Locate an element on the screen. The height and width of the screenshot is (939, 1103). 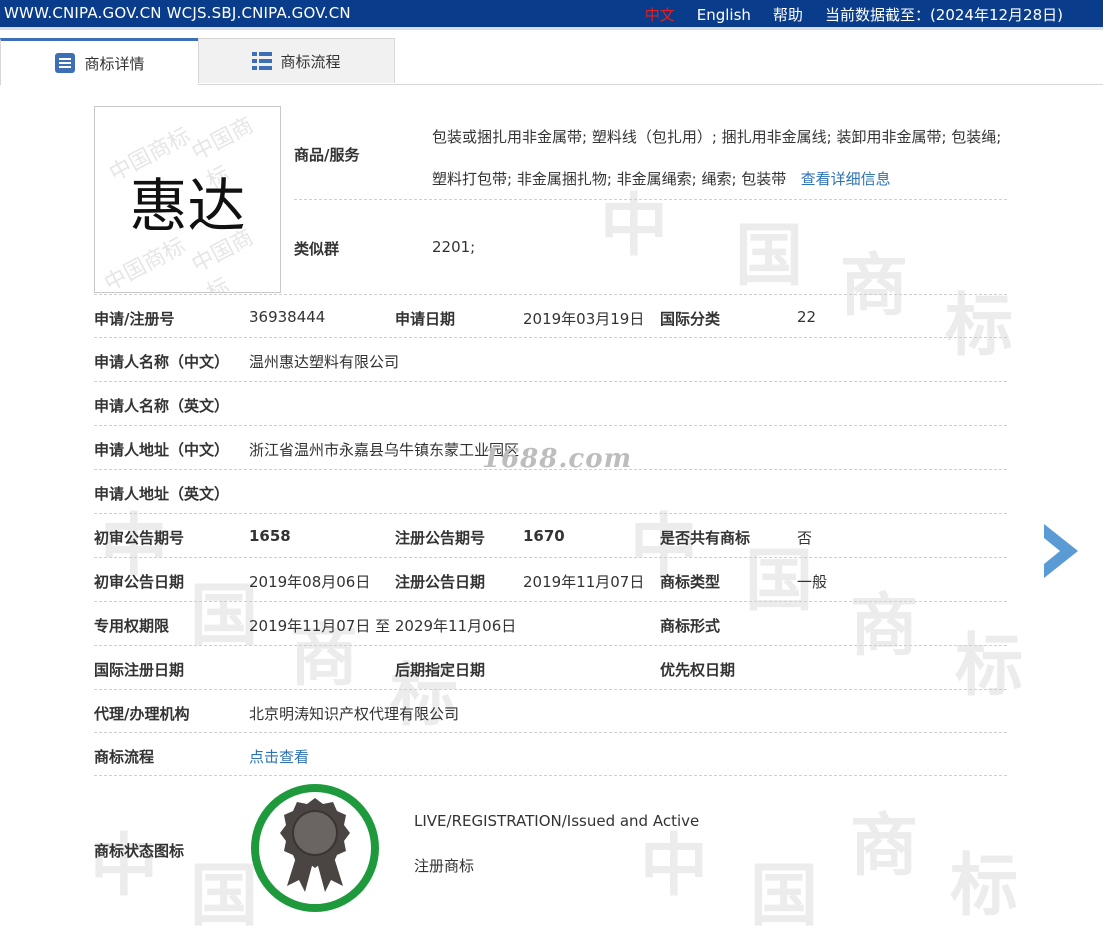
agent-value: 北京明涛知识产权代理有限公司 is located at coordinates (354, 714).